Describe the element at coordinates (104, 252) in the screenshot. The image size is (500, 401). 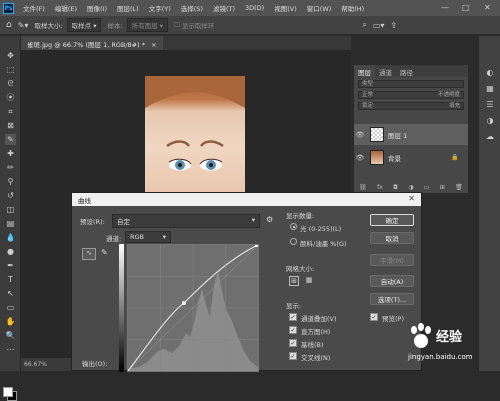
I see `curve-pencil-icon: ✎` at that location.